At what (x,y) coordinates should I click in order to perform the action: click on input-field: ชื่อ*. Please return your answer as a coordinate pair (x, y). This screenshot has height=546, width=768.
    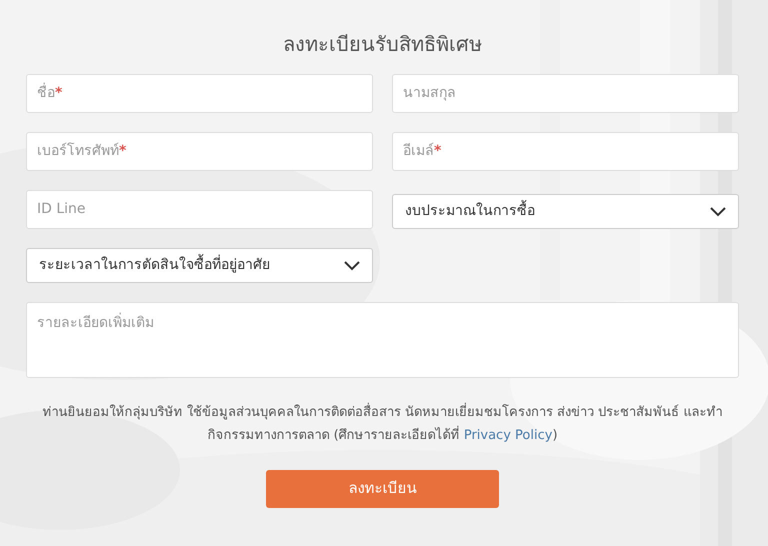
    Looking at the image, I should click on (199, 93).